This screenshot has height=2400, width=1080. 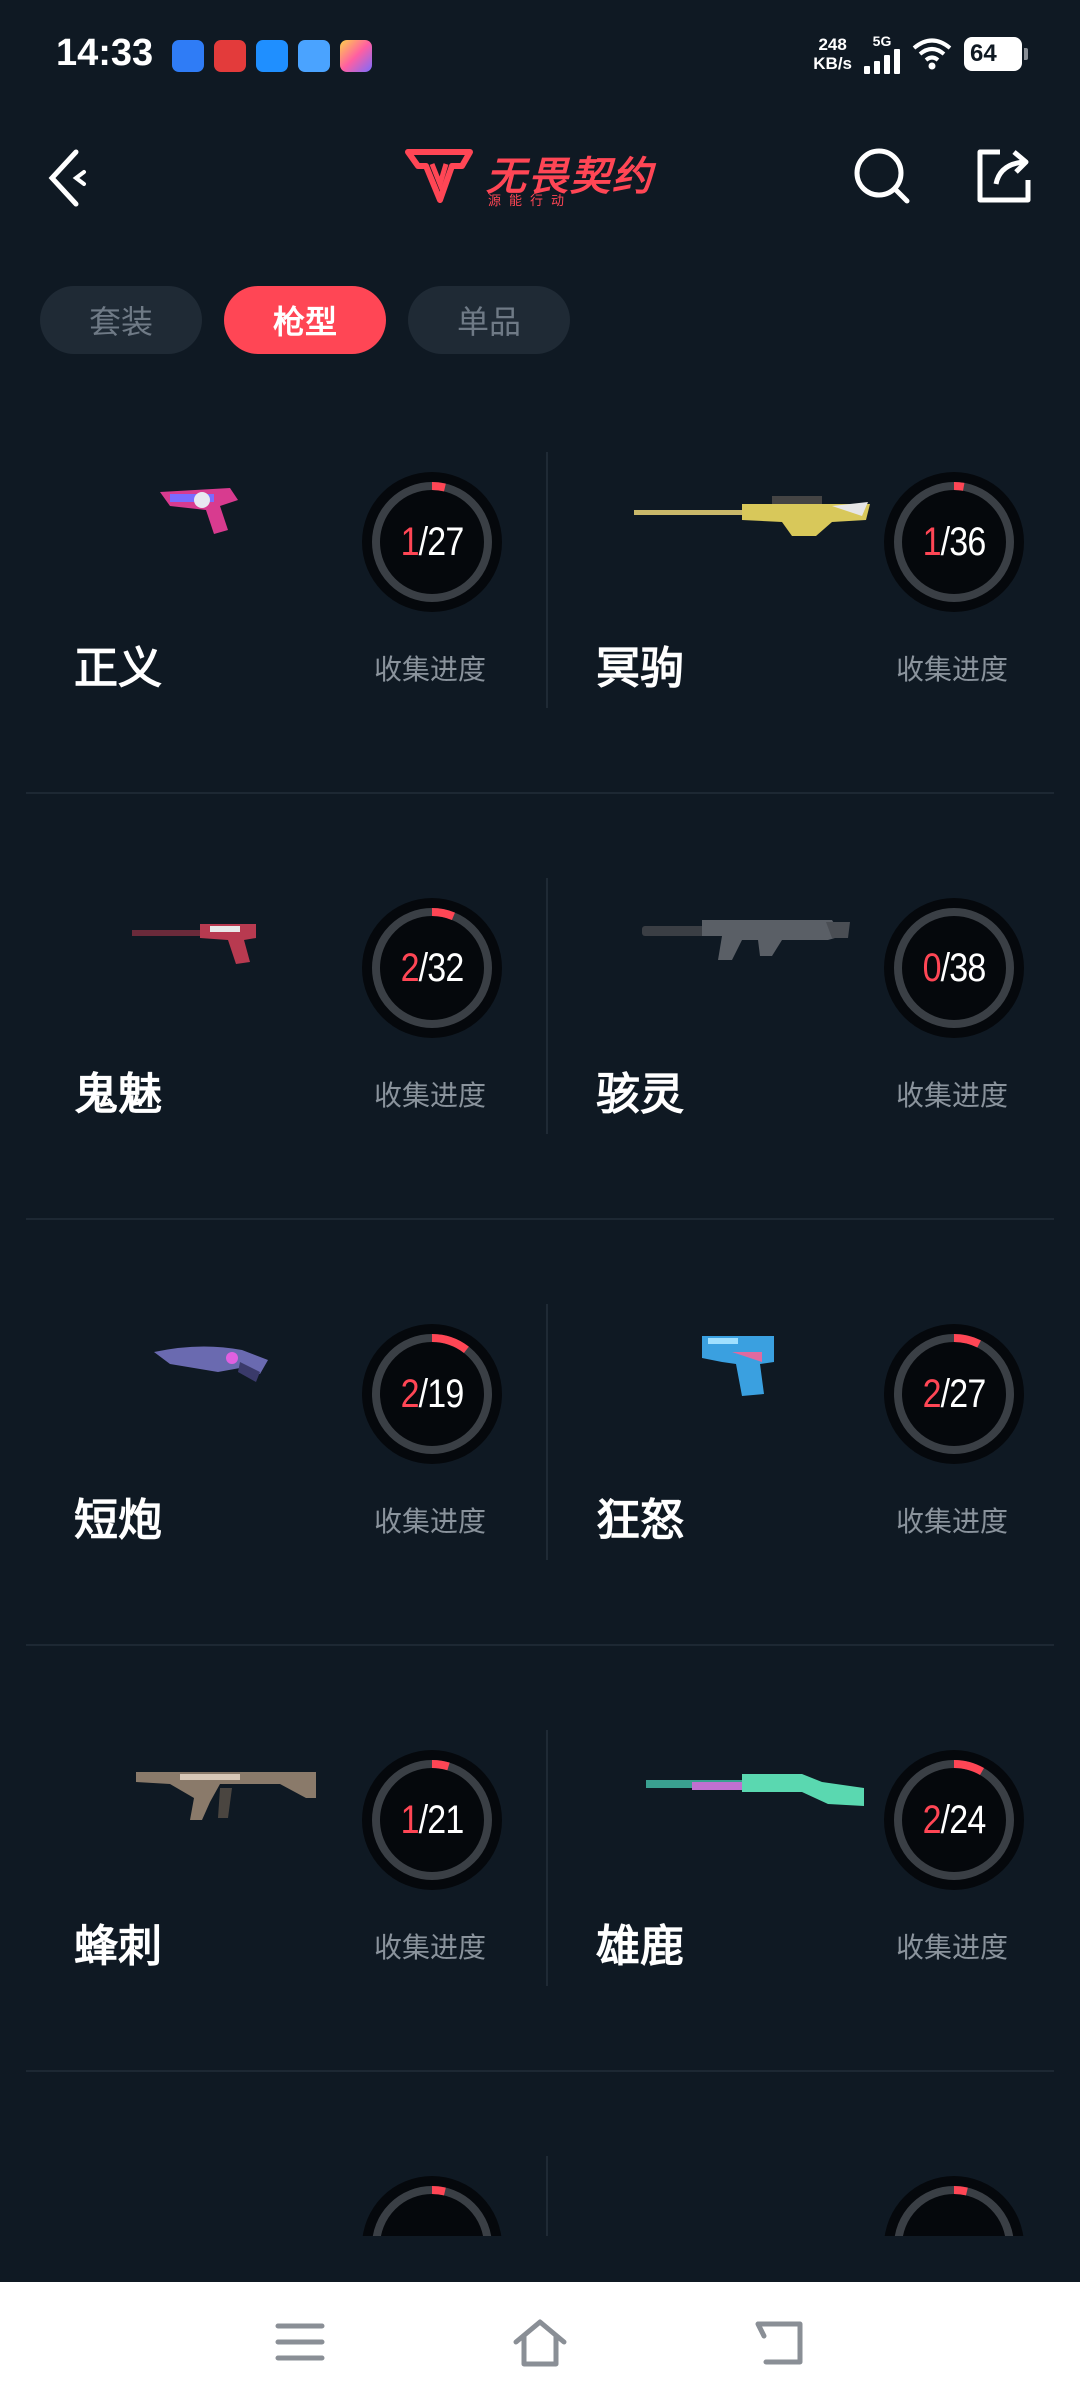 I want to click on weapon-name: 骇灵, so click(x=640, y=1094).